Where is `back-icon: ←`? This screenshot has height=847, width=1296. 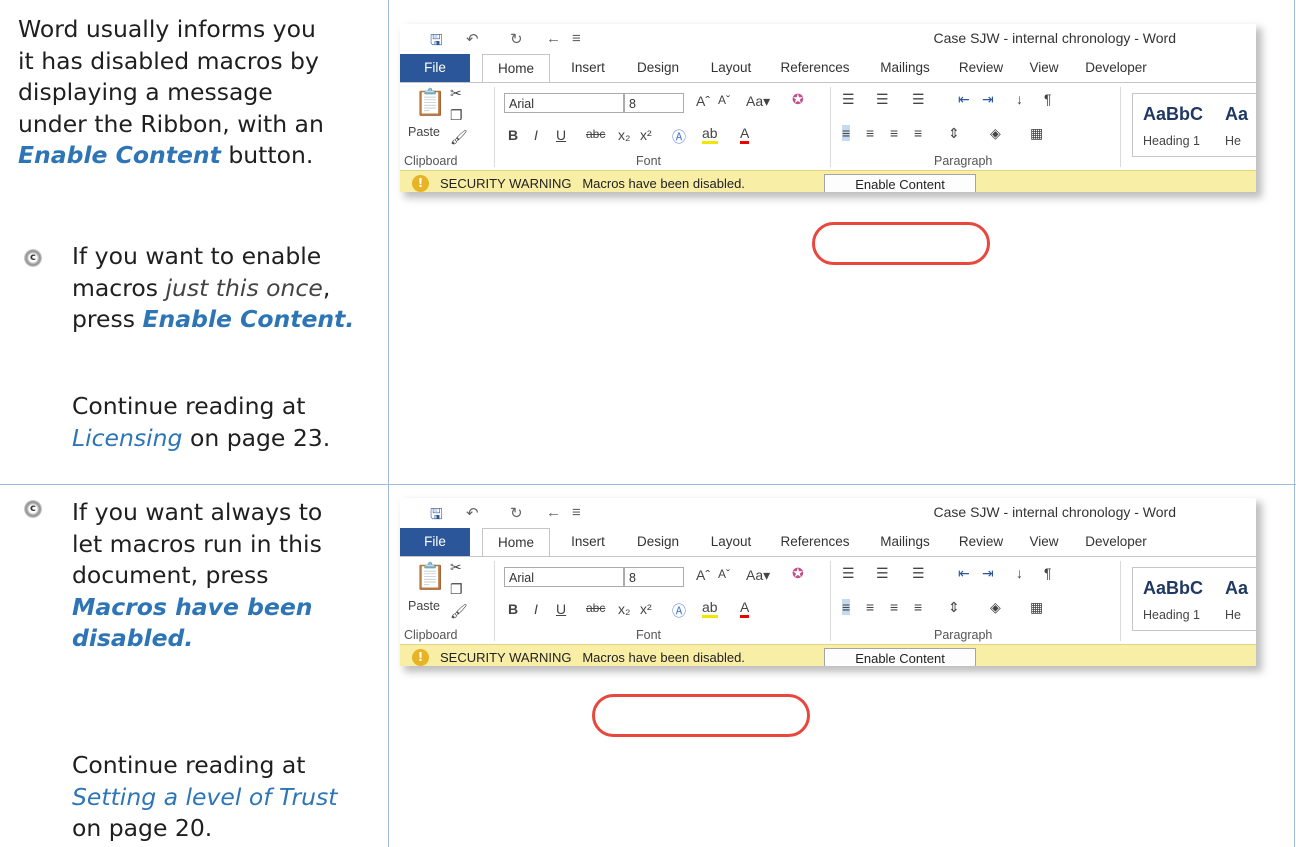
back-icon: ← is located at coordinates (553, 38).